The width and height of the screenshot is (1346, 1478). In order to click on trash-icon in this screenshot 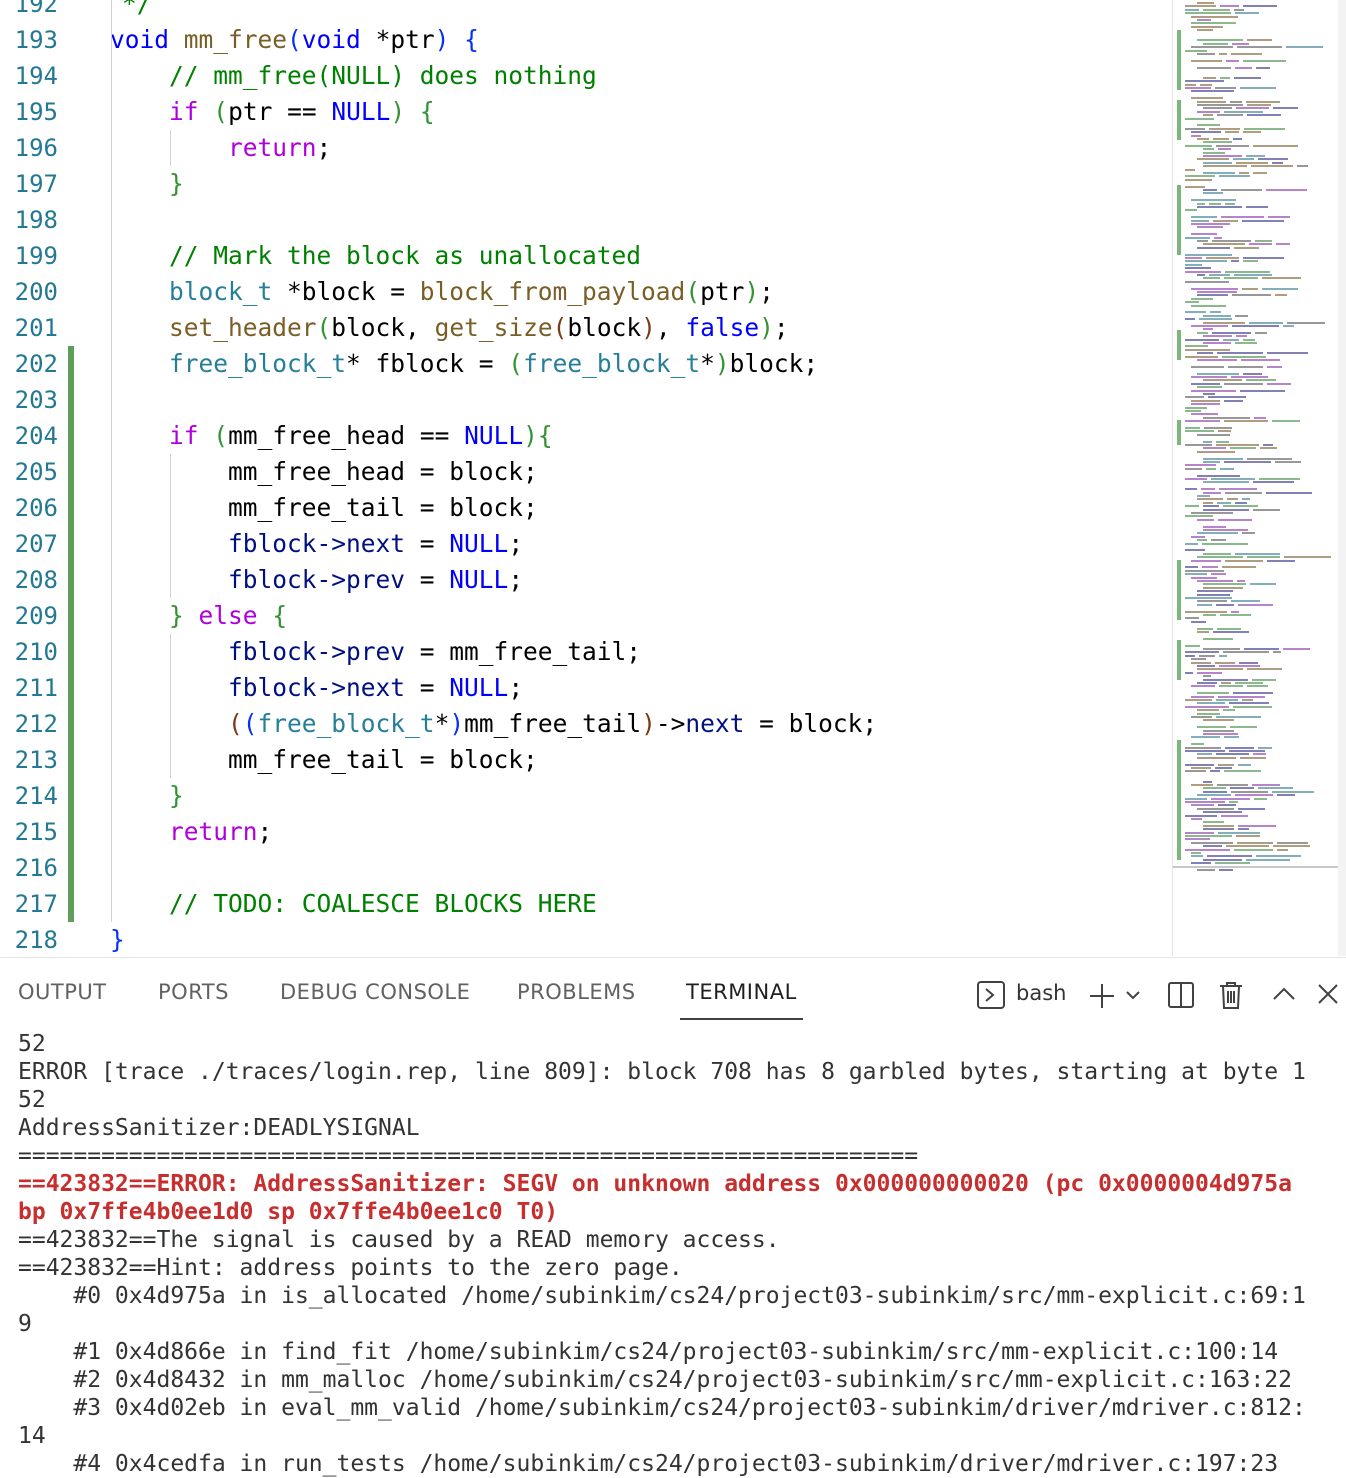, I will do `click(1231, 997)`.